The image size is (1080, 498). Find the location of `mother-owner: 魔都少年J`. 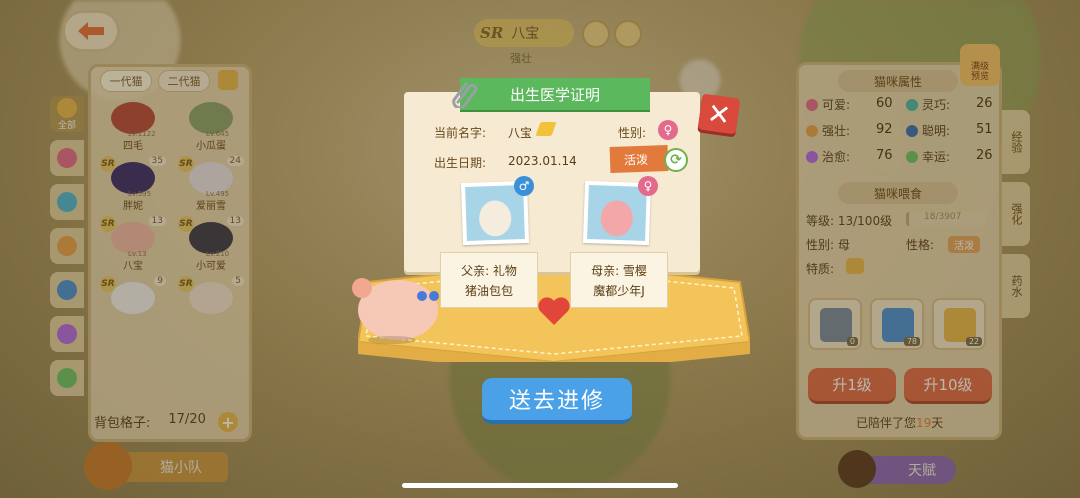

mother-owner: 魔都少年J is located at coordinates (619, 291).